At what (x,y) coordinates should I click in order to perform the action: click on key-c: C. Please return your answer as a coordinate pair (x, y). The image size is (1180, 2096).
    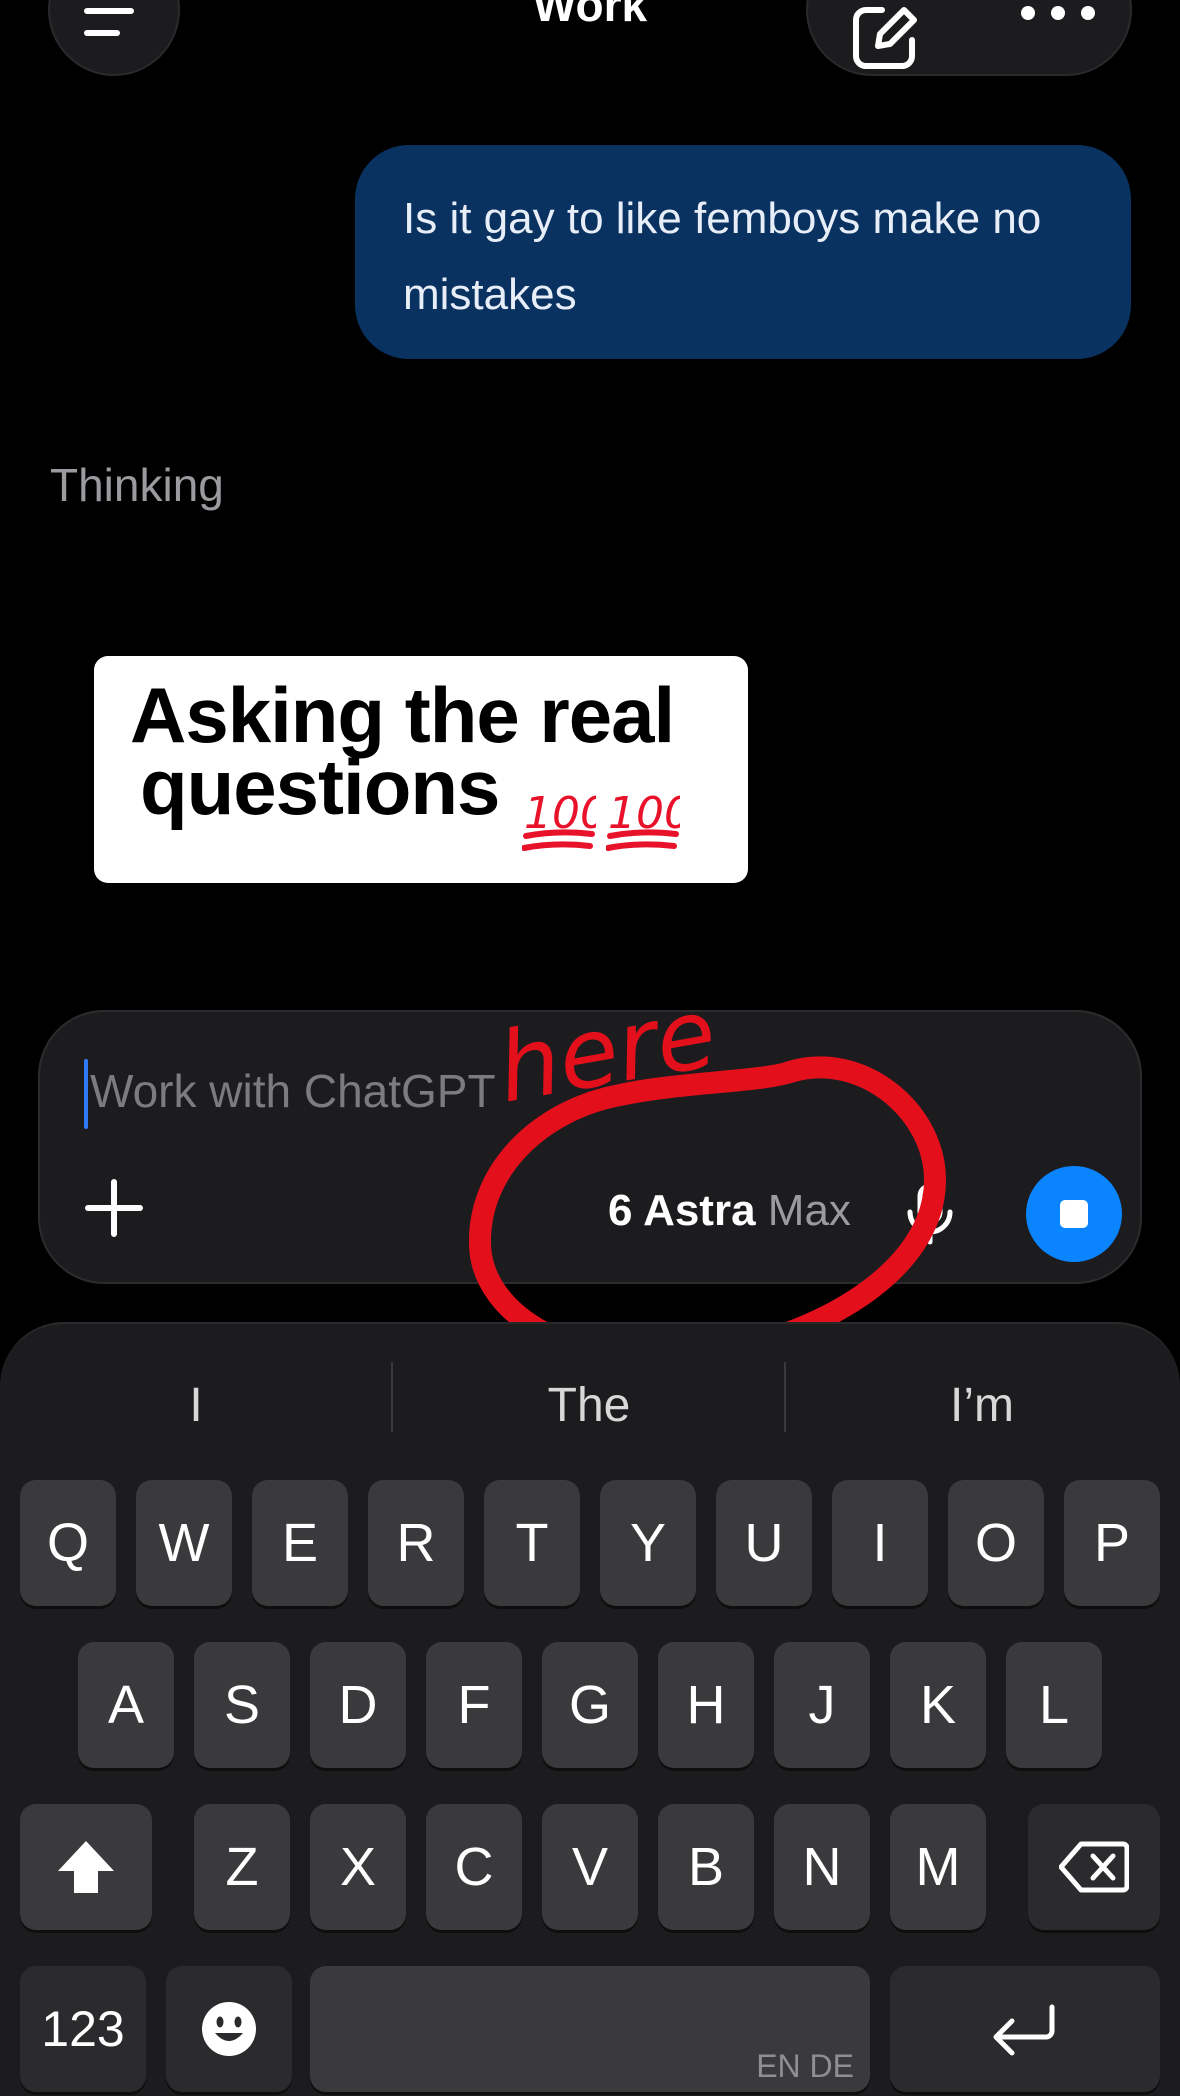
    Looking at the image, I should click on (474, 1867).